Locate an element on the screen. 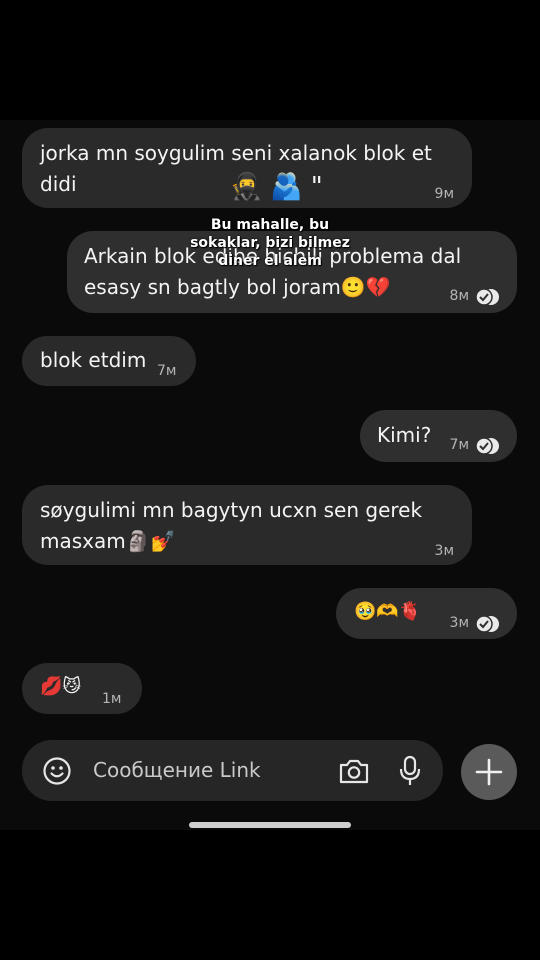 This screenshot has width=540, height=960. top-area is located at coordinates (270, 60).